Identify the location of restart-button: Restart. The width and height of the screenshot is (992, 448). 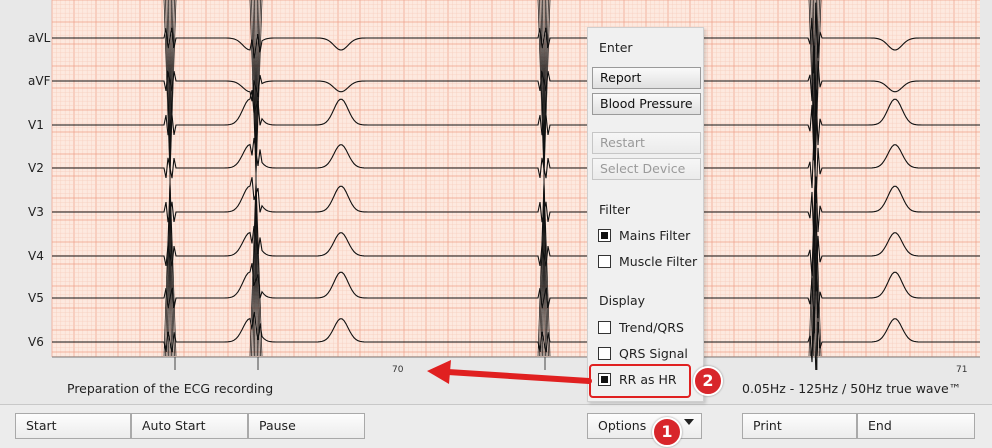
(646, 143).